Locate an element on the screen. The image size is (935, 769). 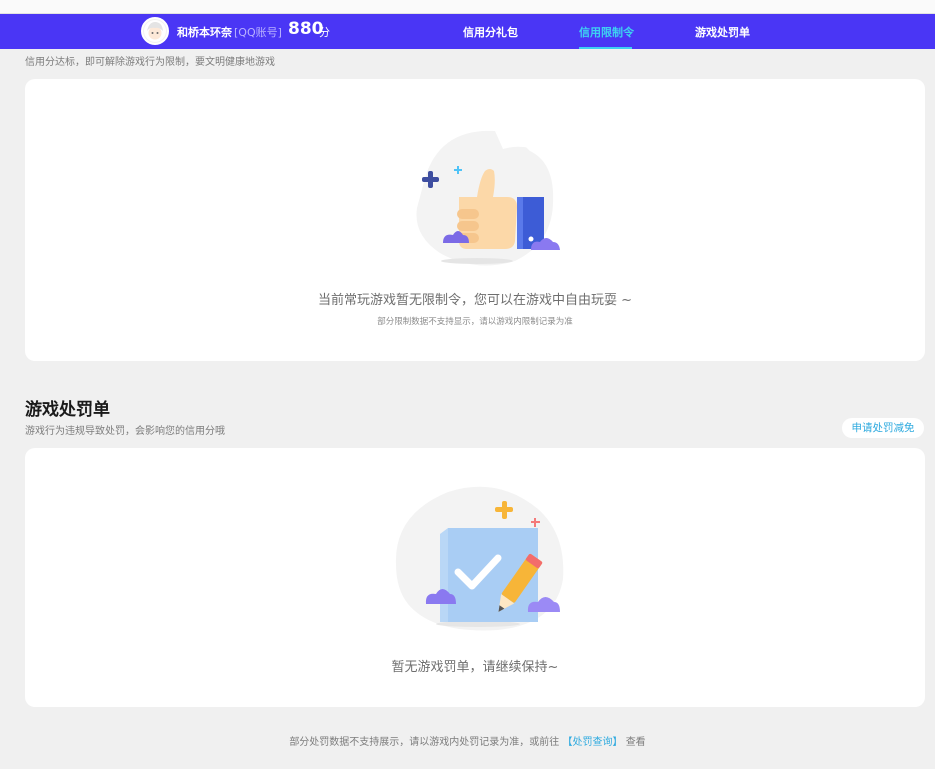
active-tab-indicator is located at coordinates (605, 48).